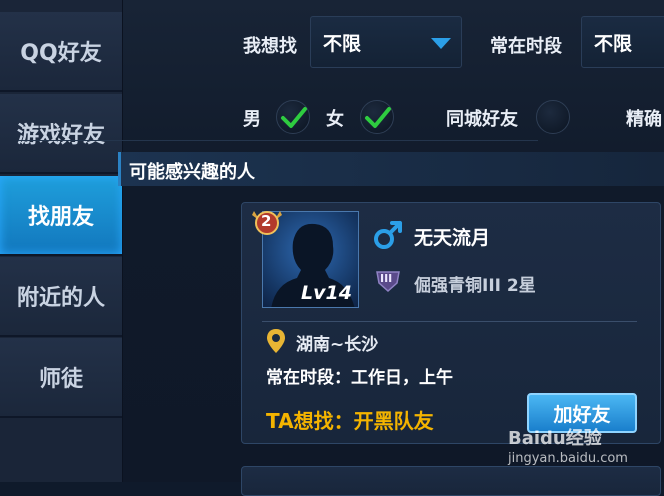  Describe the element at coordinates (391, 169) in the screenshot. I see `section-header: 可能感兴趣的人` at that location.